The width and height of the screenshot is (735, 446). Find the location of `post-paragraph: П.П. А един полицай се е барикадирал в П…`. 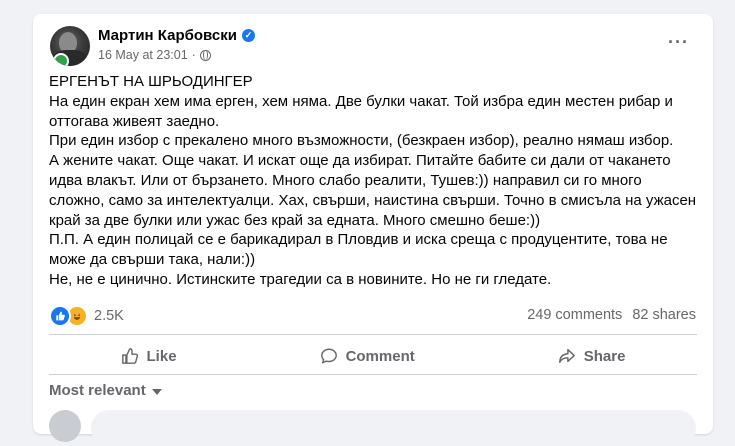

post-paragraph: П.П. А един полицай се е барикадирал в П… is located at coordinates (358, 250).